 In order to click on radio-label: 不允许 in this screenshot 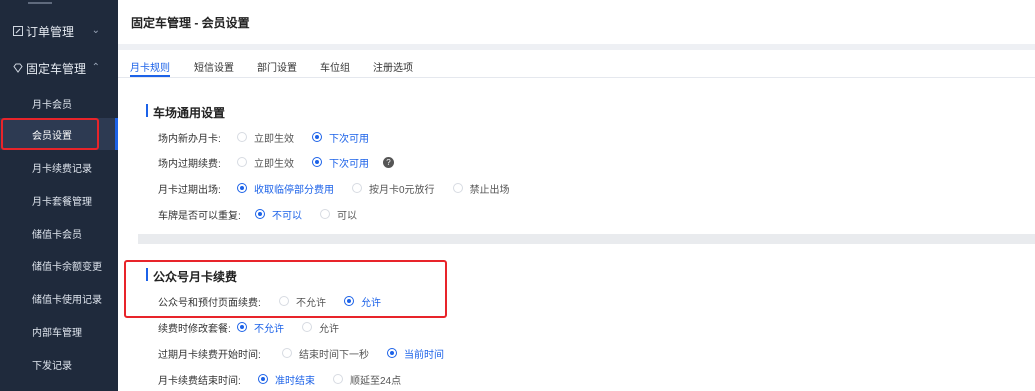, I will do `click(269, 329)`.